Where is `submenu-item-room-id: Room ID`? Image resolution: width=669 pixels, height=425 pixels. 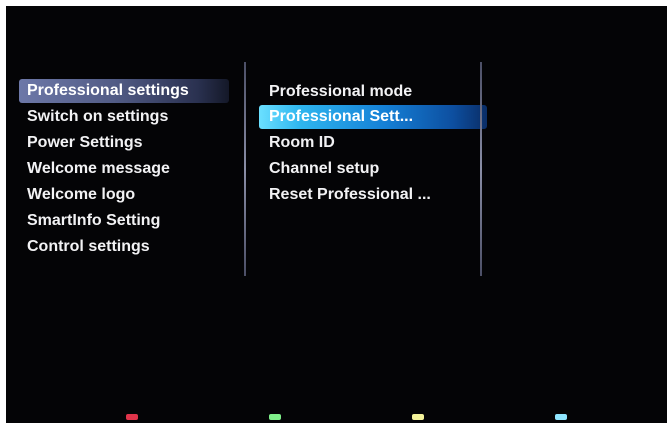
submenu-item-room-id: Room ID is located at coordinates (373, 143).